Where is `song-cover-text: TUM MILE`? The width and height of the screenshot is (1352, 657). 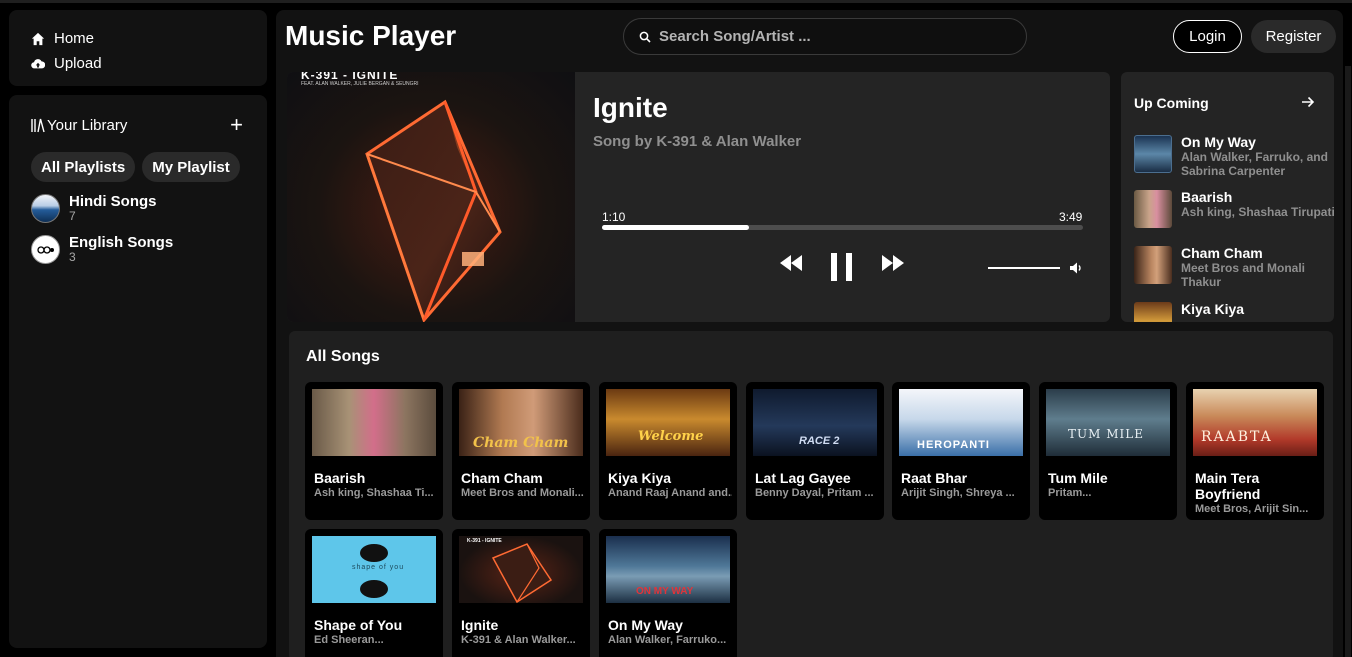 song-cover-text: TUM MILE is located at coordinates (1106, 434).